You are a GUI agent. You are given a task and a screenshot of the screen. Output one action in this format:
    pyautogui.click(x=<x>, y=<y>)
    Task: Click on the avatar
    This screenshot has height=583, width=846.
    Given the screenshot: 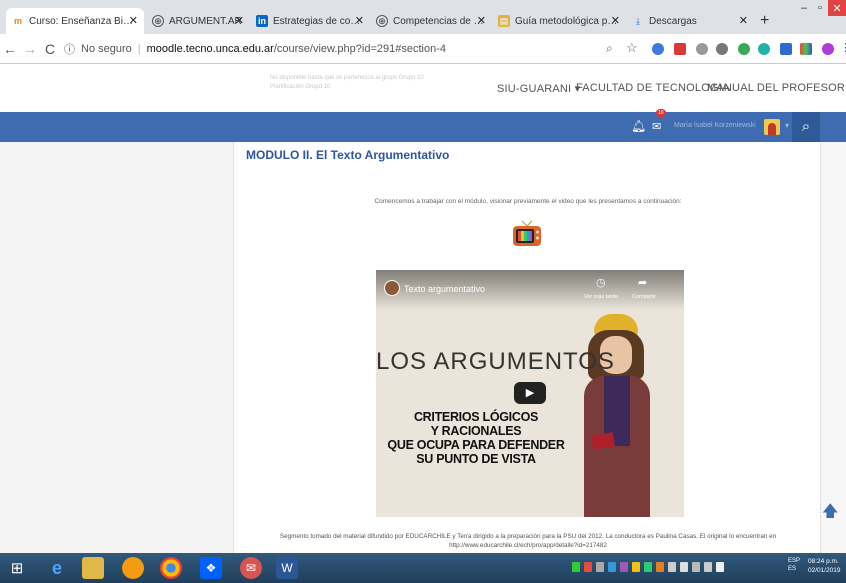 What is the action you would take?
    pyautogui.click(x=772, y=127)
    